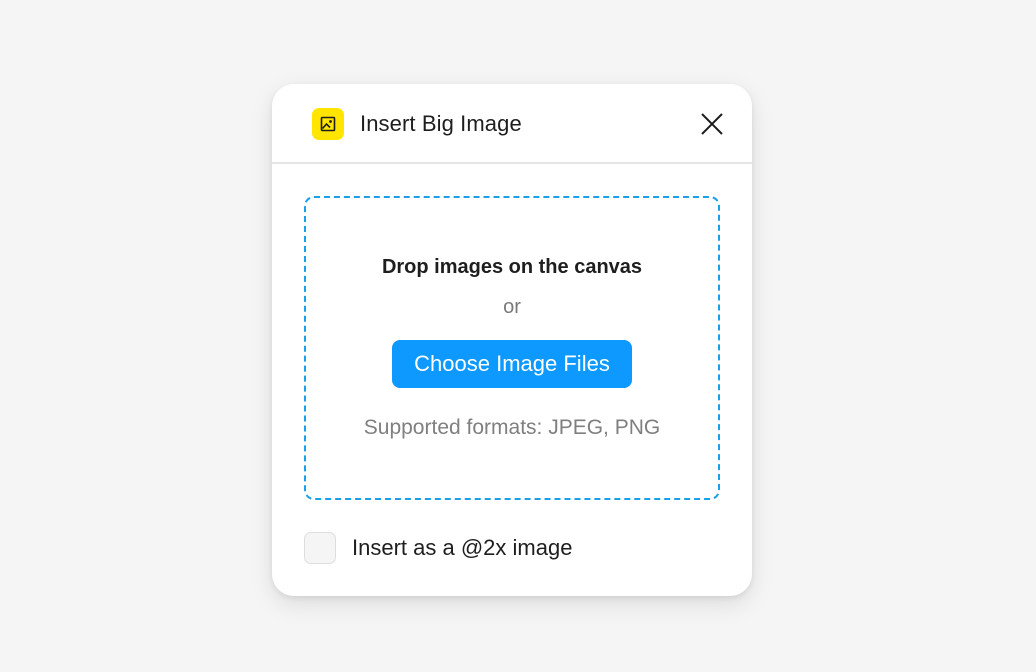 The height and width of the screenshot is (672, 1036). Describe the element at coordinates (328, 124) in the screenshot. I see `image-plugin-icon` at that location.